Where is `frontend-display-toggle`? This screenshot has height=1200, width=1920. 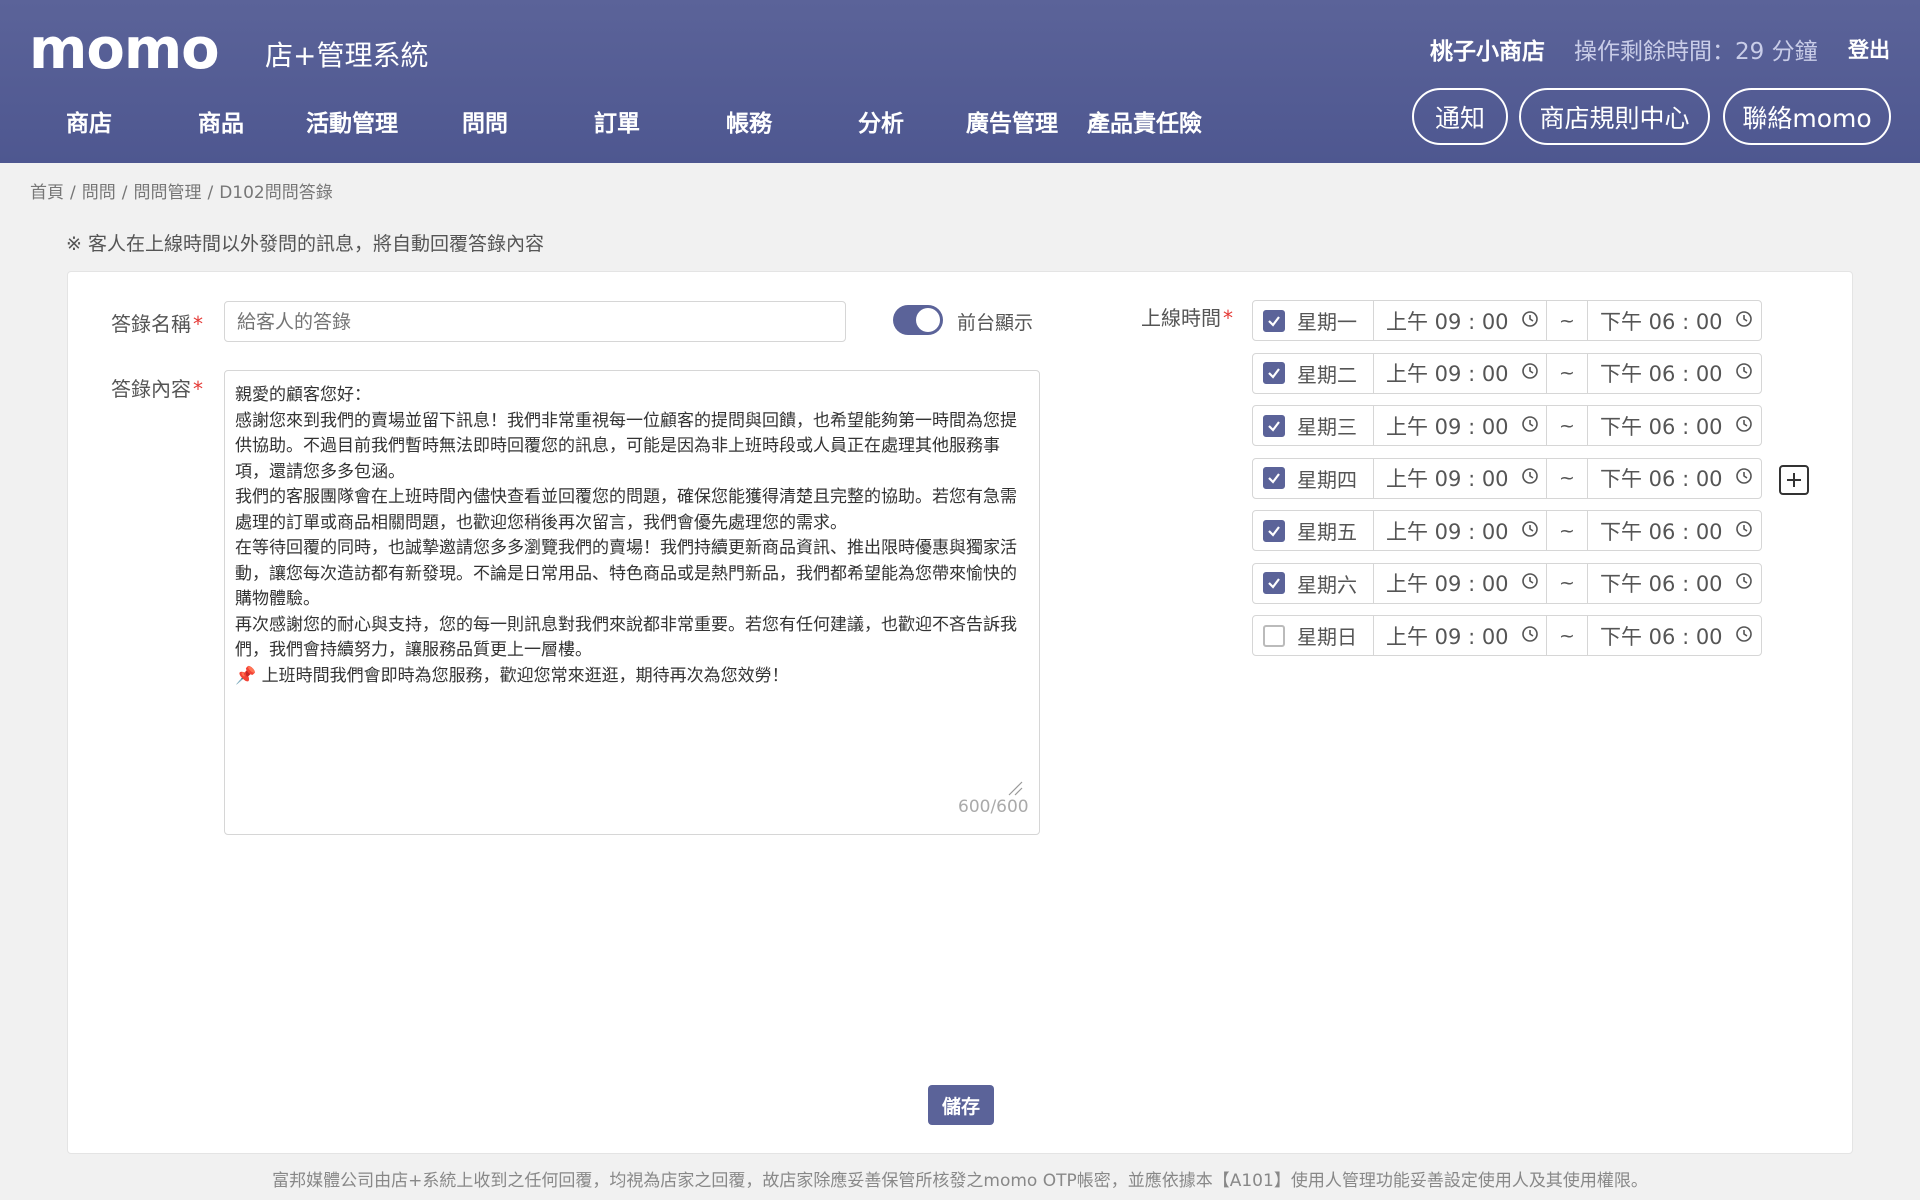
frontend-display-toggle is located at coordinates (918, 320).